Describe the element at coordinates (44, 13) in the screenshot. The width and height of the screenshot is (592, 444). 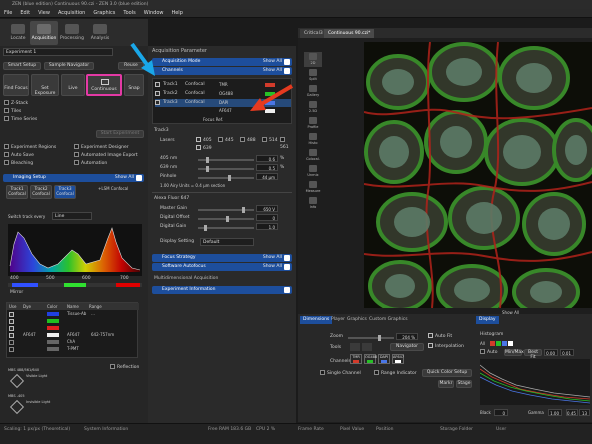
I see `menu-view: View` at that location.